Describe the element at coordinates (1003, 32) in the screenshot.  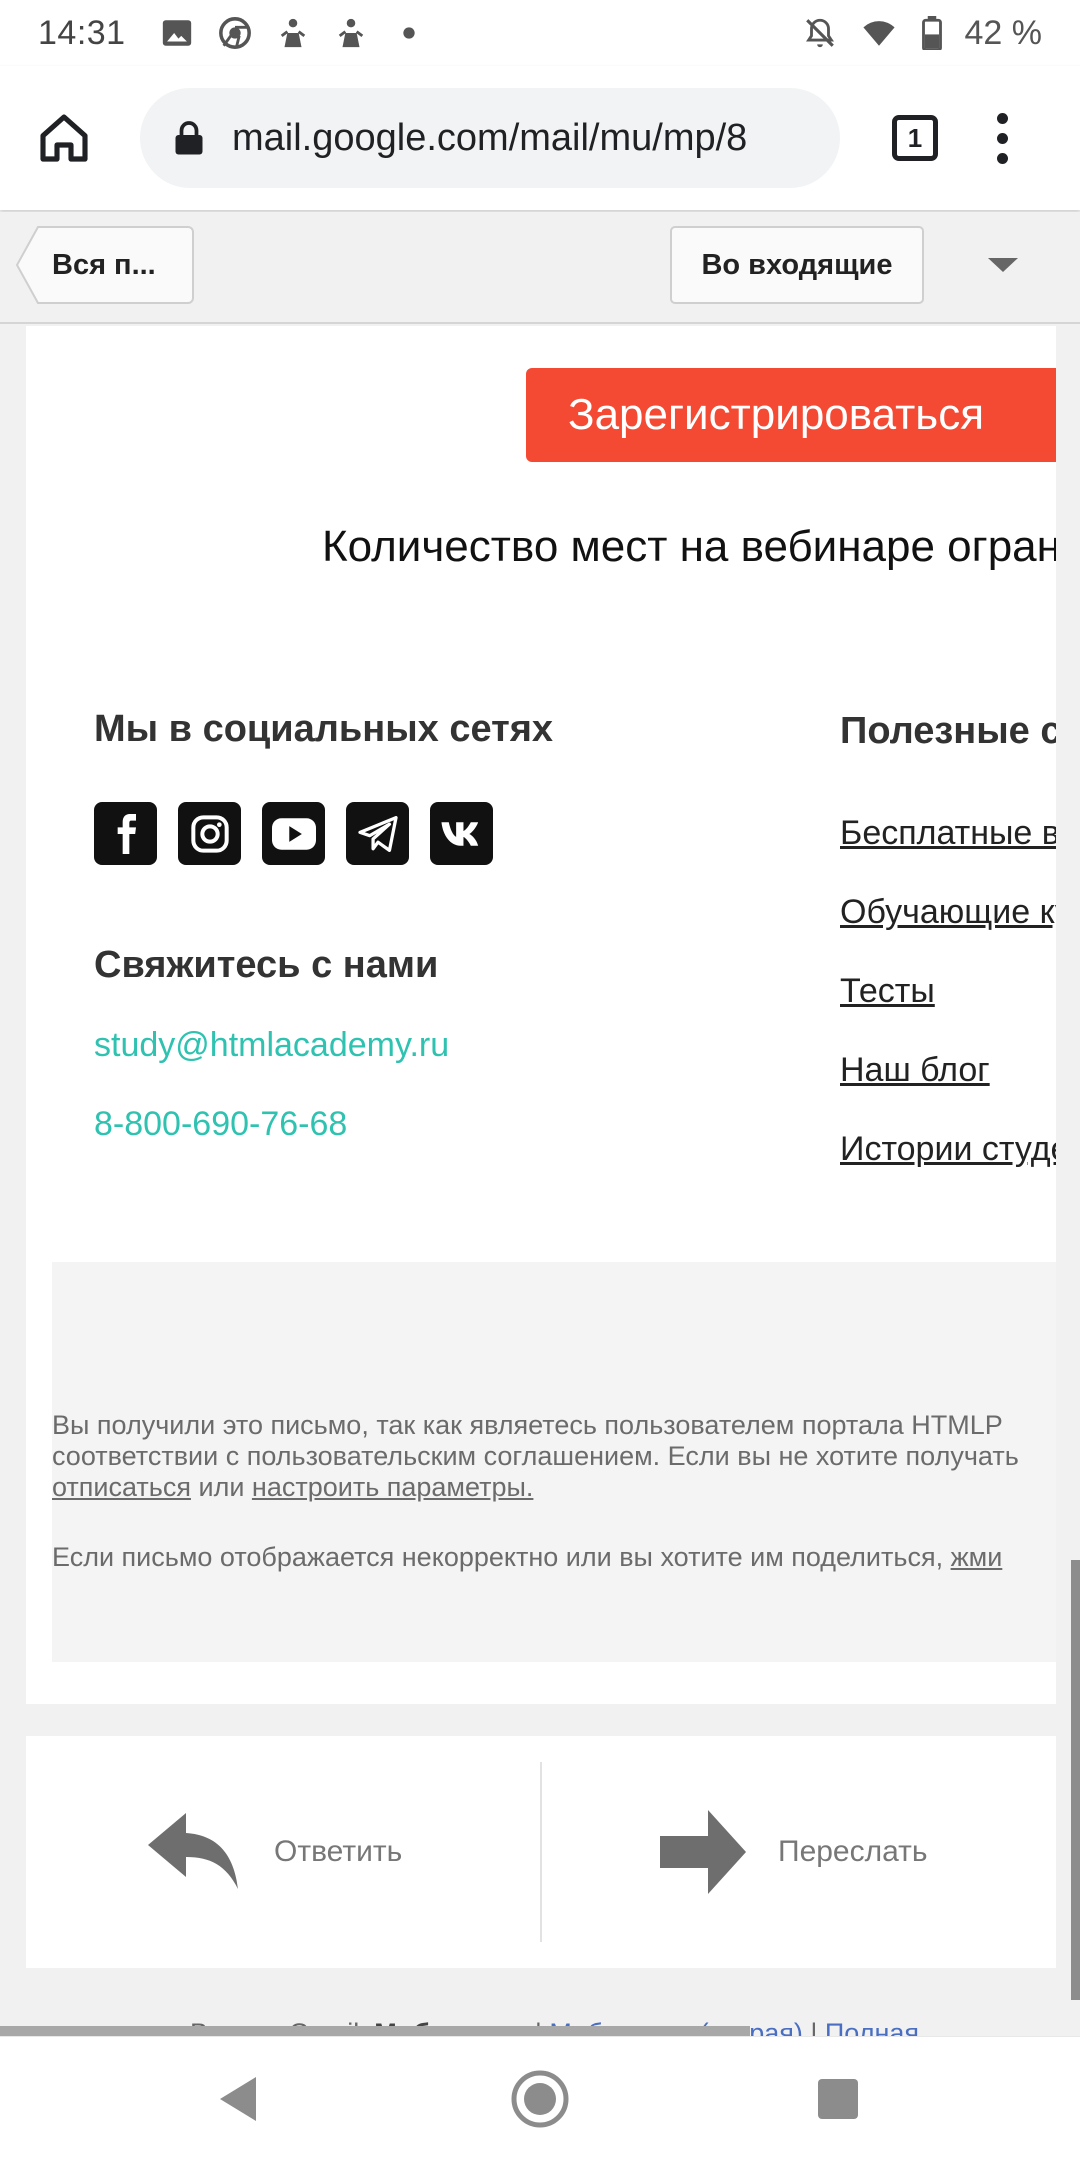
I see `battery-level: 42 %` at that location.